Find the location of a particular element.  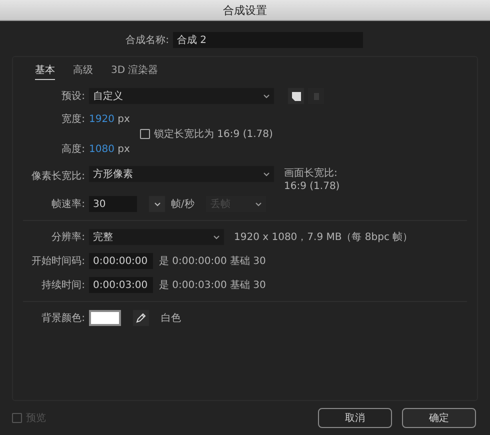

cancel-button: 取消 is located at coordinates (355, 418).